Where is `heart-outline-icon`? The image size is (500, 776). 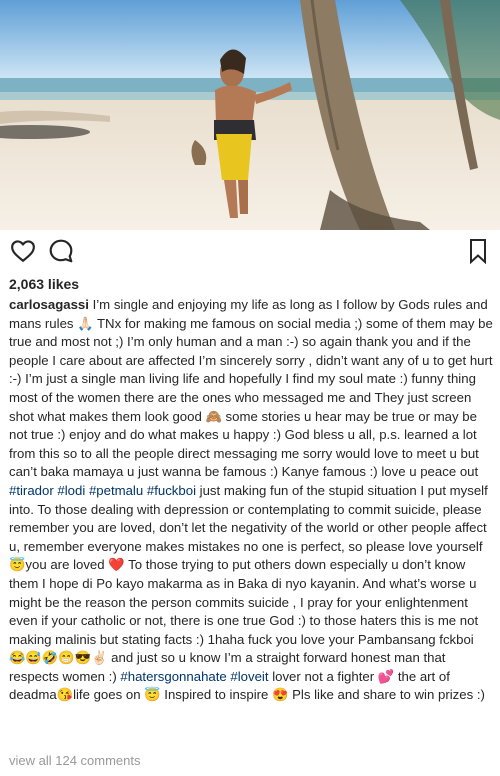 heart-outline-icon is located at coordinates (23, 251).